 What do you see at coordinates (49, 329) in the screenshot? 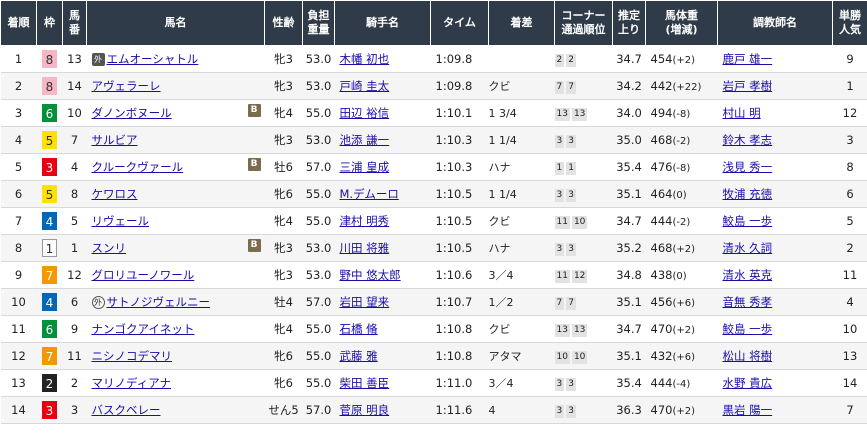
I see `waku-badge: 6` at bounding box center [49, 329].